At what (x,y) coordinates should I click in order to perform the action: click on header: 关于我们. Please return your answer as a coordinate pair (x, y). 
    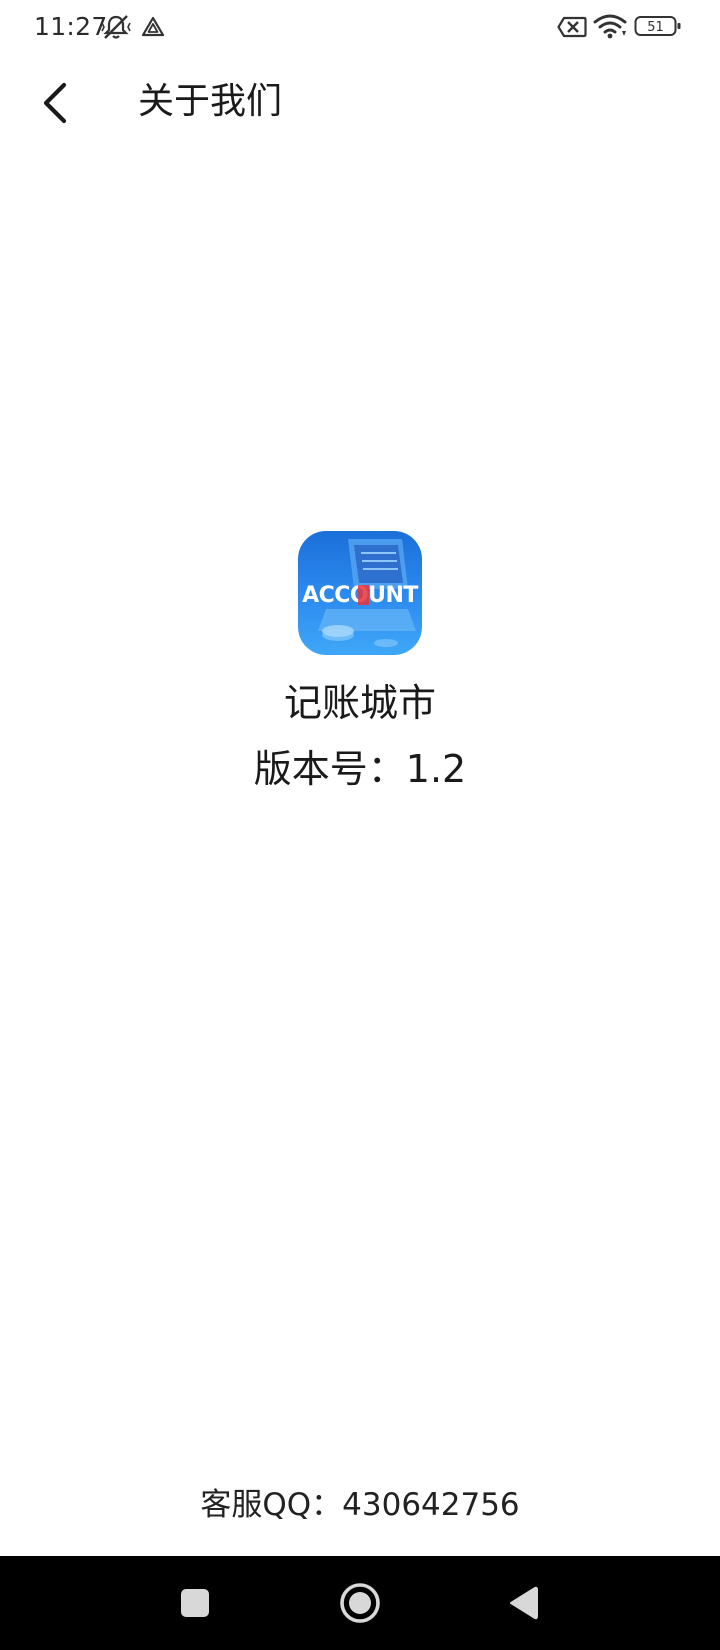
    Looking at the image, I should click on (360, 103).